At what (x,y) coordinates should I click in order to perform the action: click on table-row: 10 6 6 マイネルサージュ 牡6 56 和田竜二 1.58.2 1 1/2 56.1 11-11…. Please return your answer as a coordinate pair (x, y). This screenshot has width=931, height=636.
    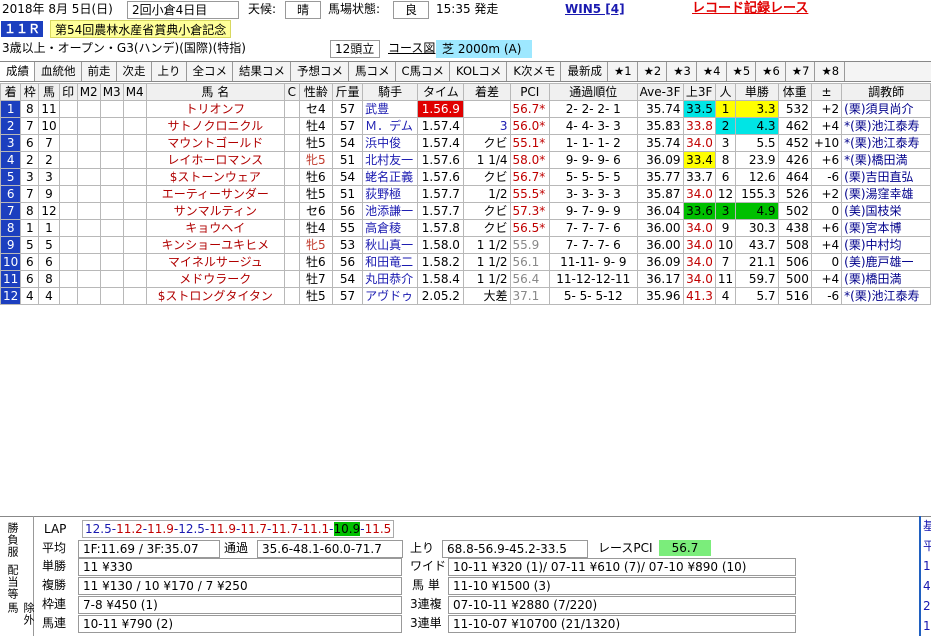
    Looking at the image, I should click on (465, 262).